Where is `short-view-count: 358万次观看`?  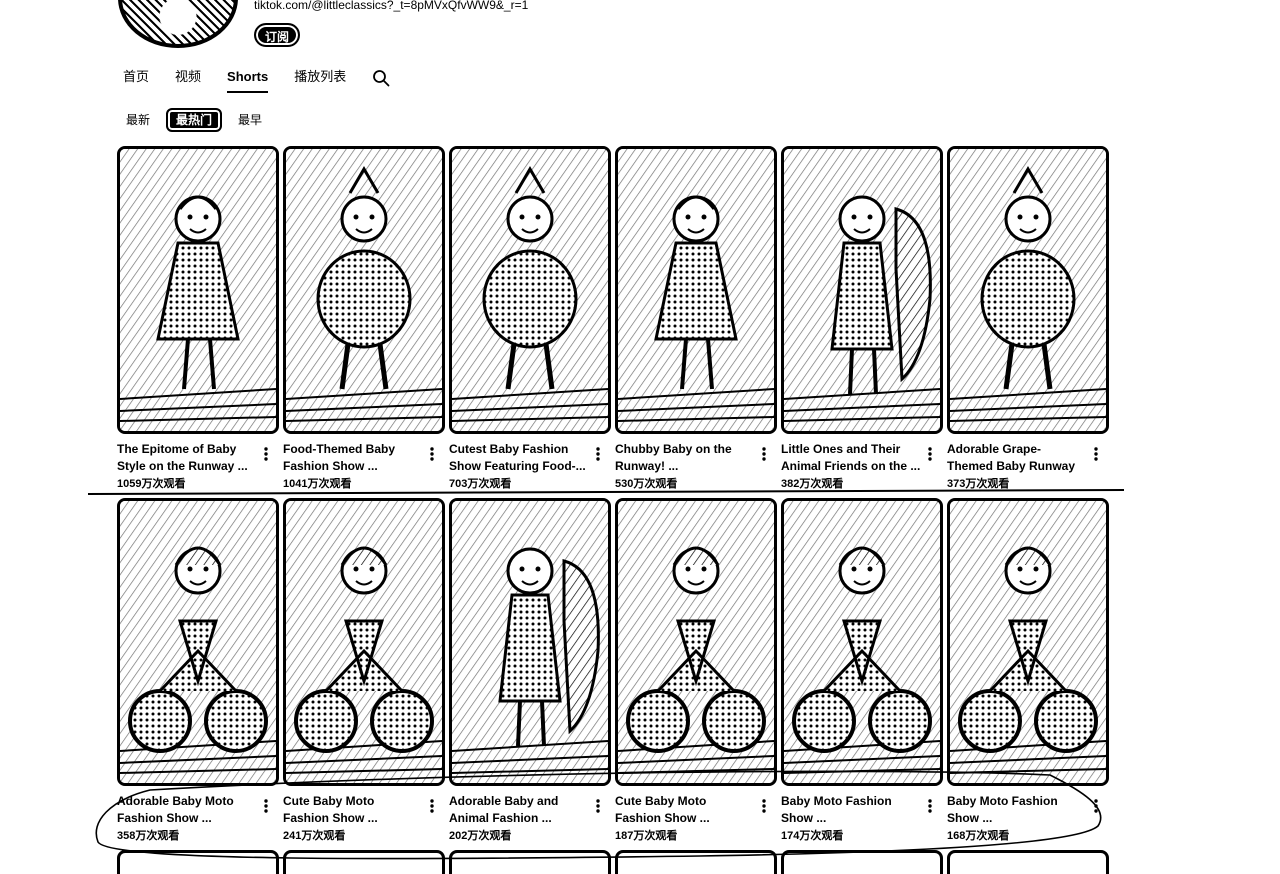
short-view-count: 358万次观看 is located at coordinates (148, 836).